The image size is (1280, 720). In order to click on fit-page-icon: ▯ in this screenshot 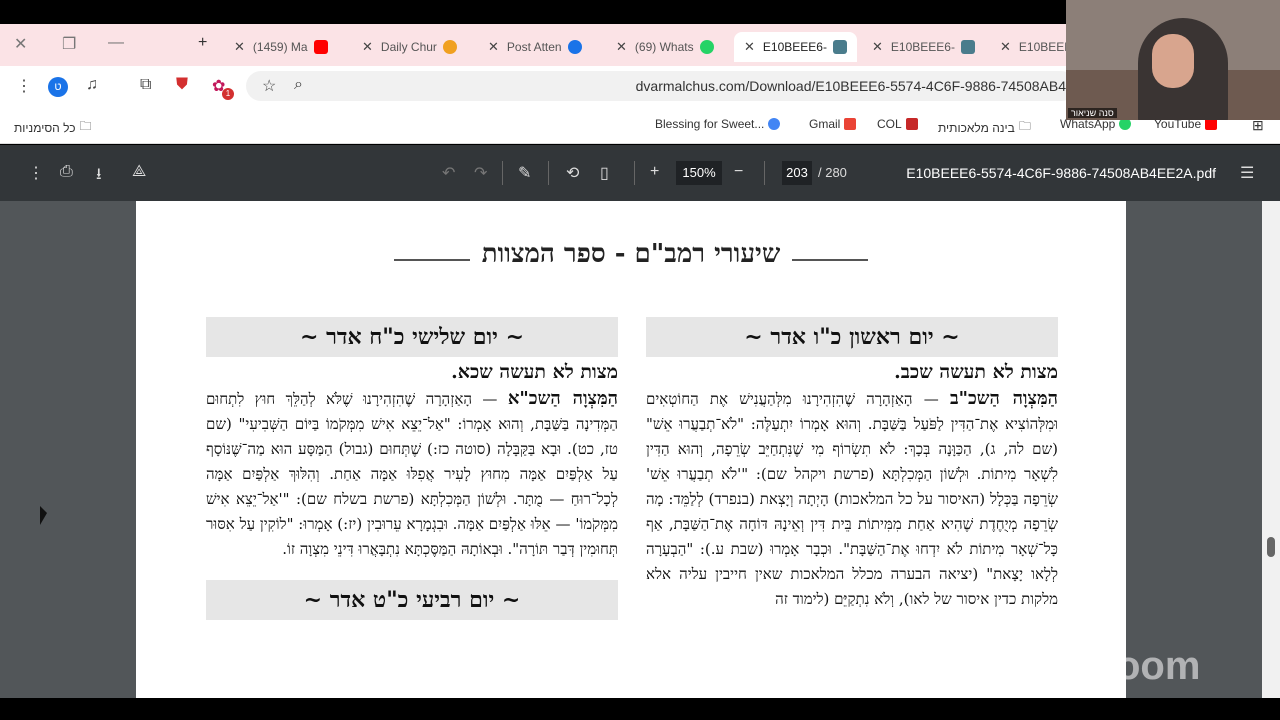, I will do `click(604, 173)`.